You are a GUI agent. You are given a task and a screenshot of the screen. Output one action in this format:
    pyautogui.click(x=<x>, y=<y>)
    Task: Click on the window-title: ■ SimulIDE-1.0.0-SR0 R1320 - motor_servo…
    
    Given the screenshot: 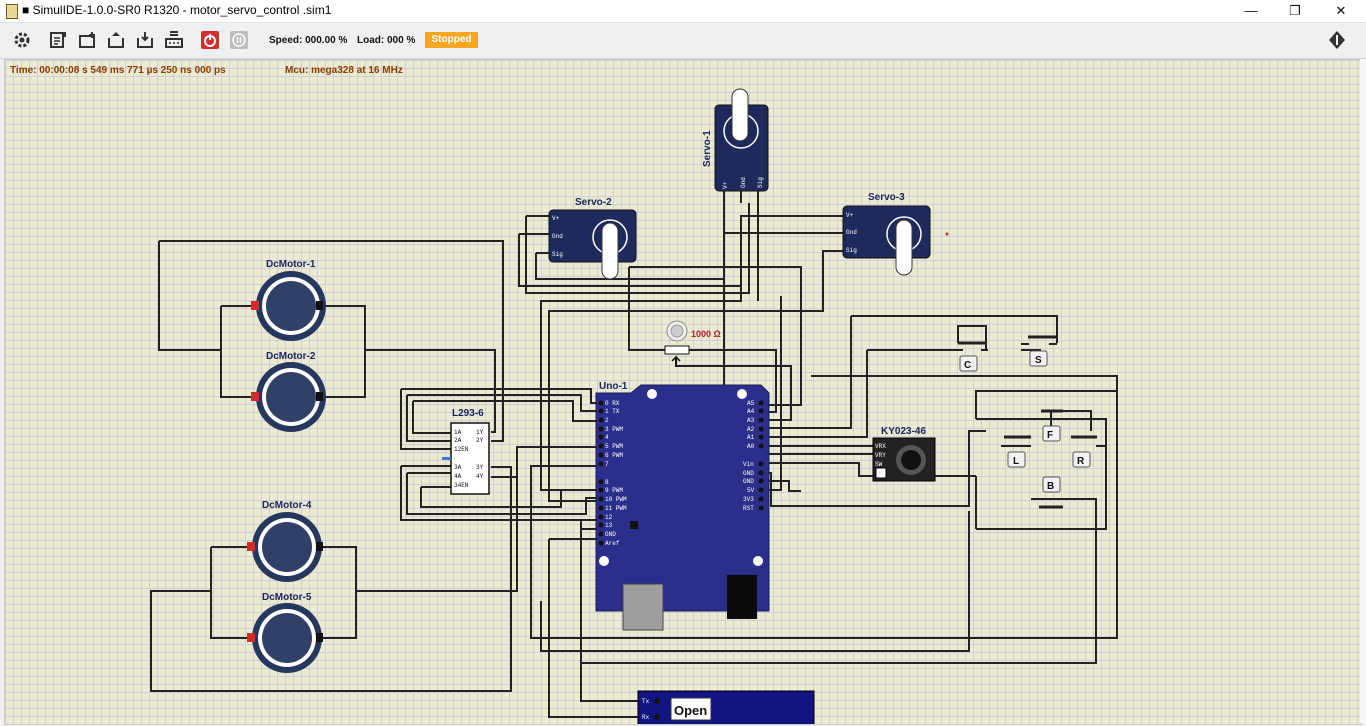 What is the action you would take?
    pyautogui.click(x=177, y=10)
    